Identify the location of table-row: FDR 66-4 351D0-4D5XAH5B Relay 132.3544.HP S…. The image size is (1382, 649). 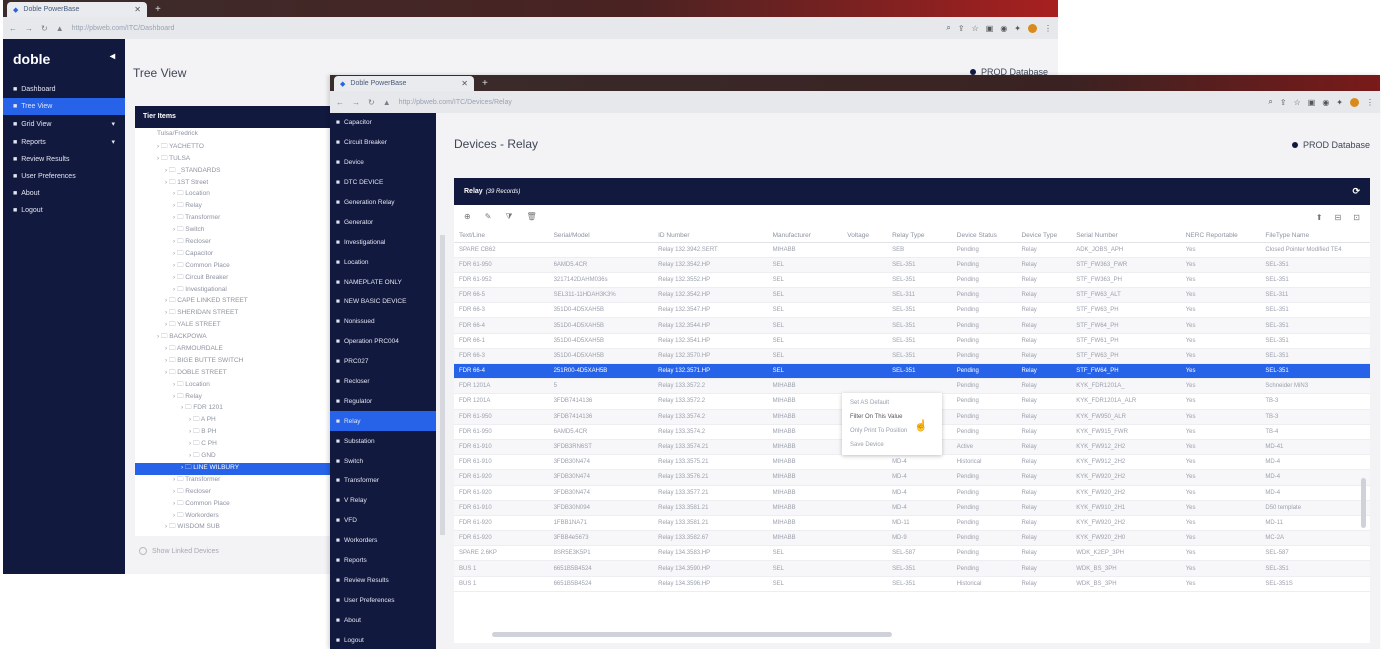
(912, 325).